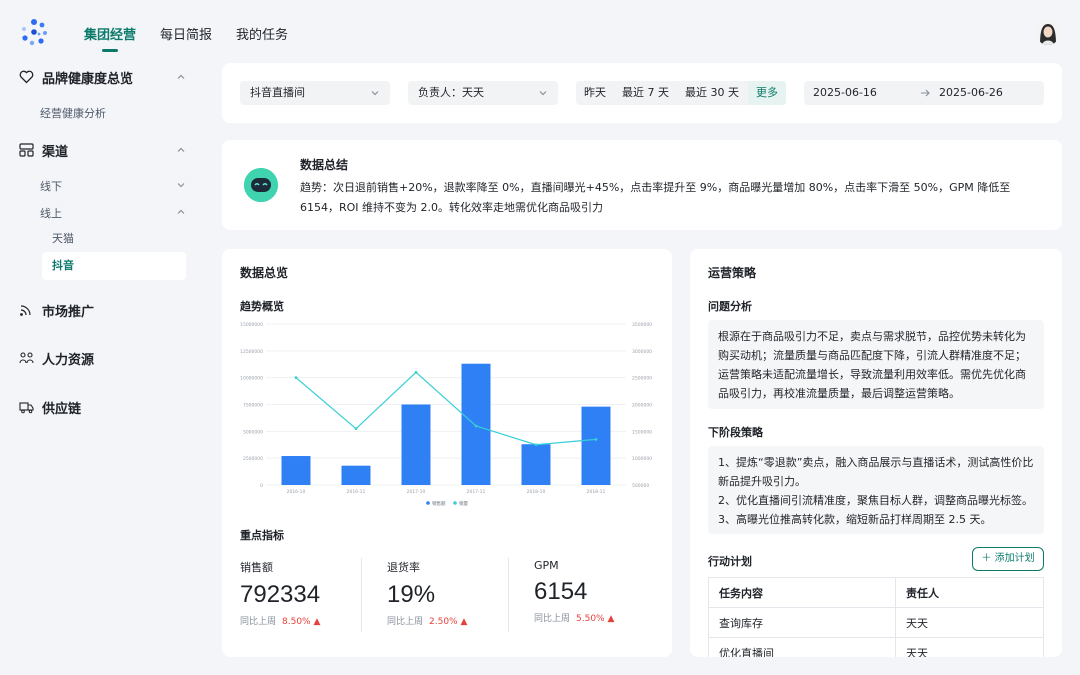 The height and width of the screenshot is (675, 1080). What do you see at coordinates (68, 360) in the screenshot?
I see `sidebar-group-label: 人力资源` at bounding box center [68, 360].